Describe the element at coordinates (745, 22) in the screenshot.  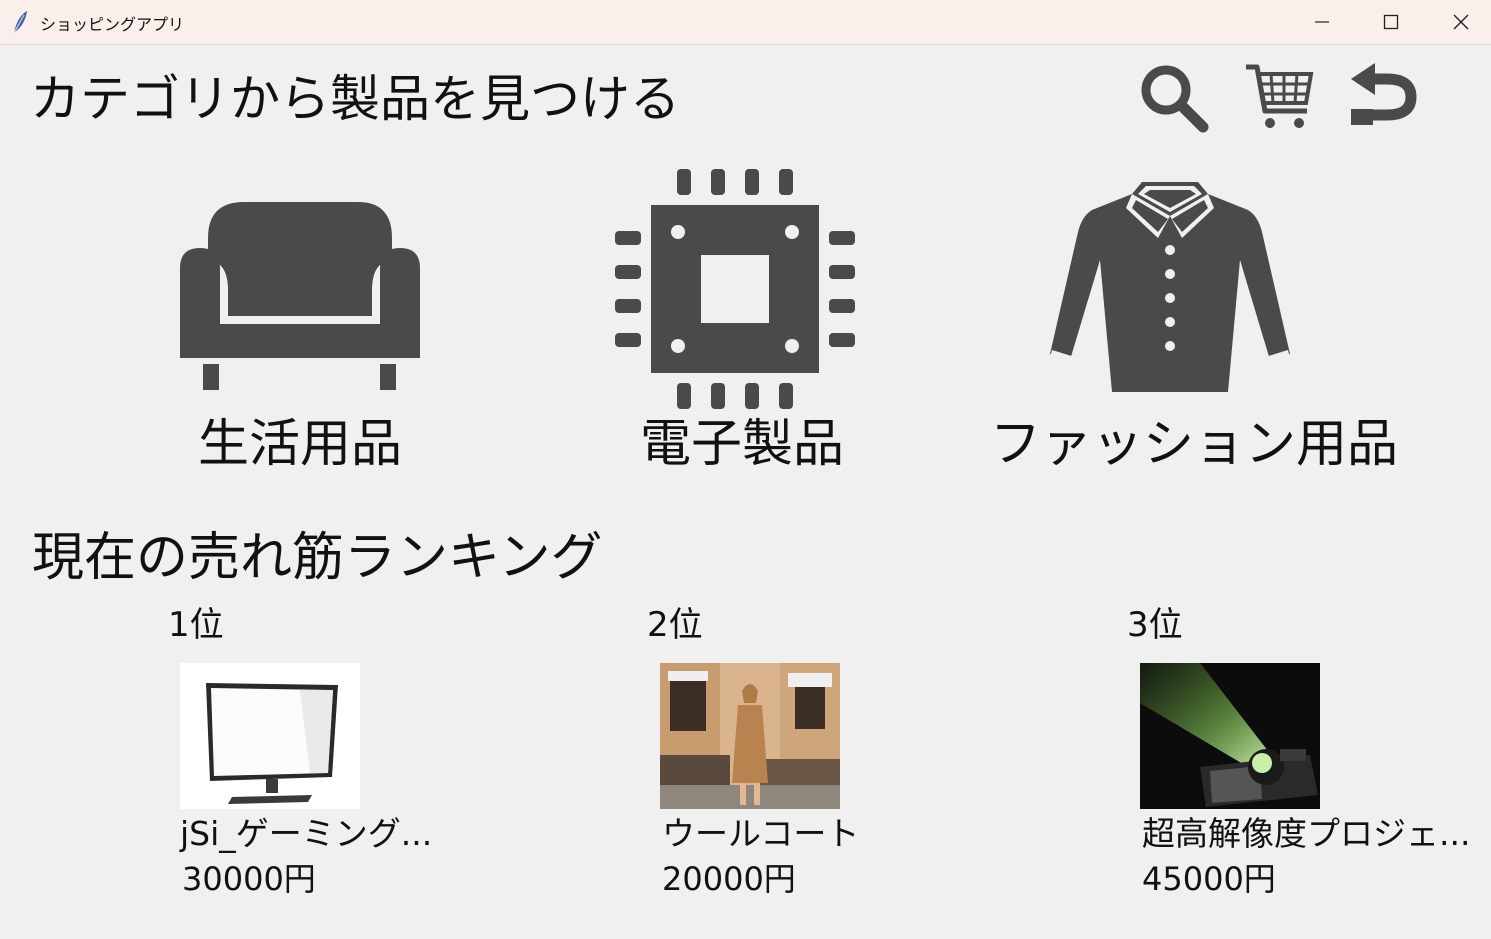
I see `window-titlebar: ショッピングアプリ` at that location.